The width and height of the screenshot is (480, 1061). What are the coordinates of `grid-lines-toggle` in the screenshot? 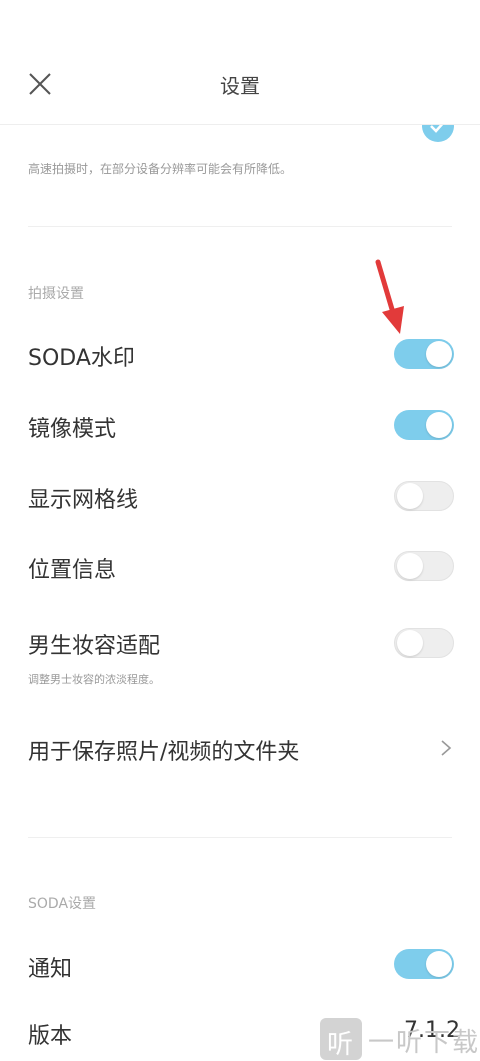 It's located at (424, 496).